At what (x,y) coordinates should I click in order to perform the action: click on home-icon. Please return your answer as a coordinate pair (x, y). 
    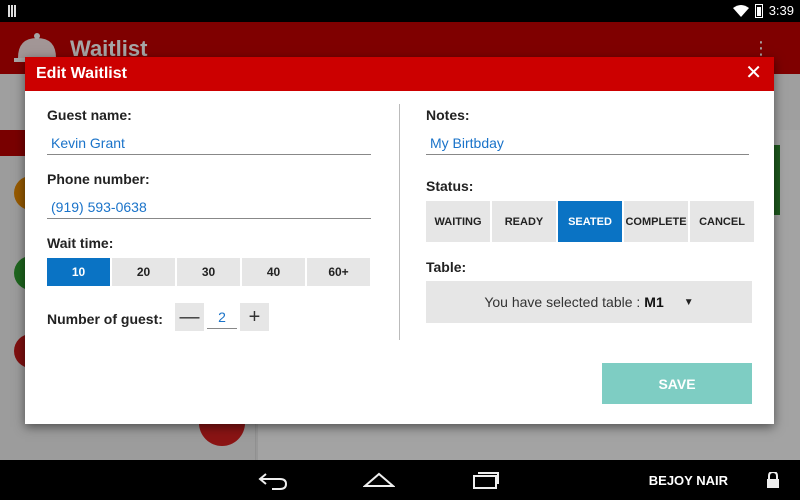
    Looking at the image, I should click on (379, 480).